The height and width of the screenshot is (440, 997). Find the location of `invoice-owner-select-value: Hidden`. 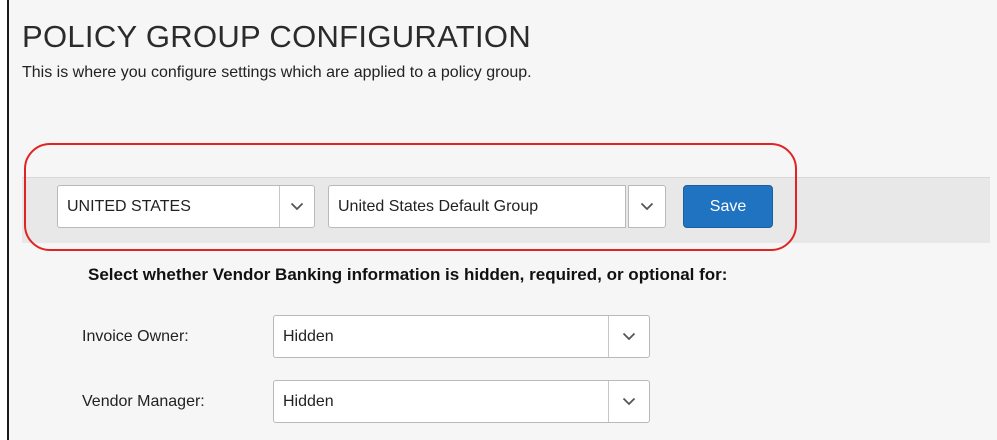

invoice-owner-select-value: Hidden is located at coordinates (308, 336).